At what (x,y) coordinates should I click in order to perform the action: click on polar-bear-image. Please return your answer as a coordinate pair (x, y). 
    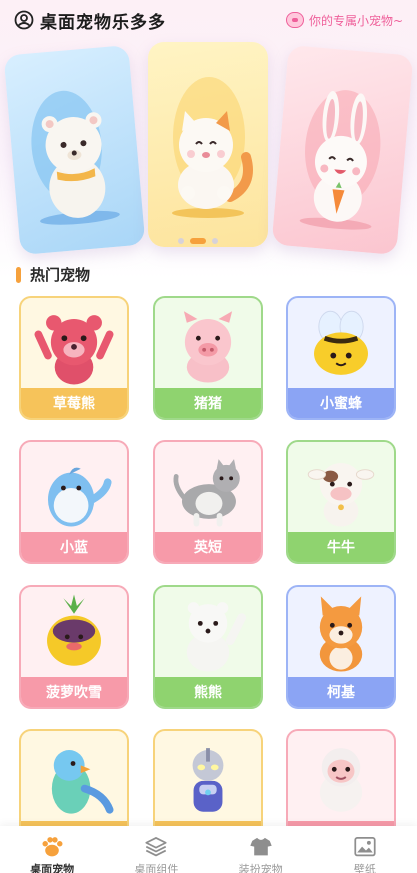
    Looking at the image, I should click on (216, 637).